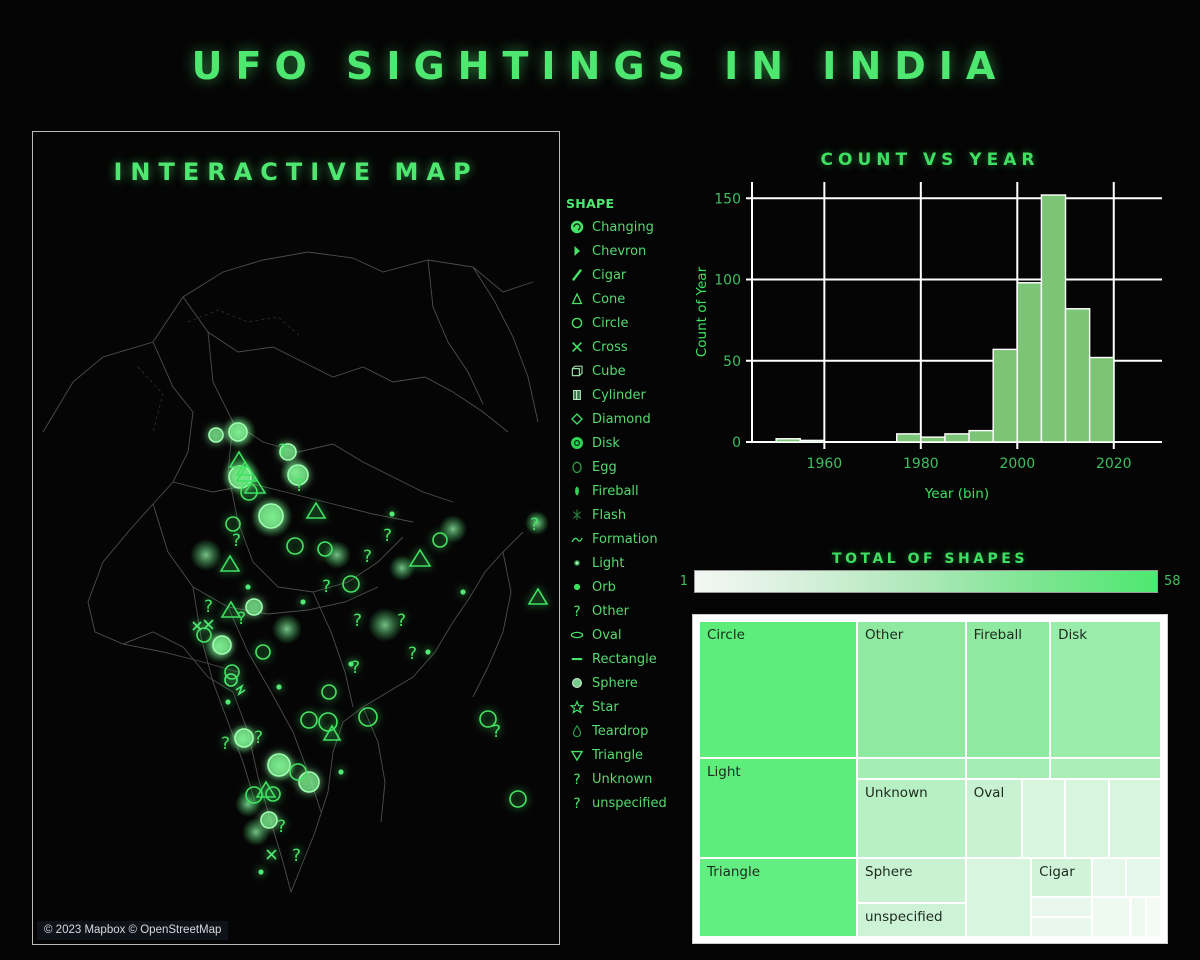  I want to click on treemap-cell: Circle, so click(778, 690).